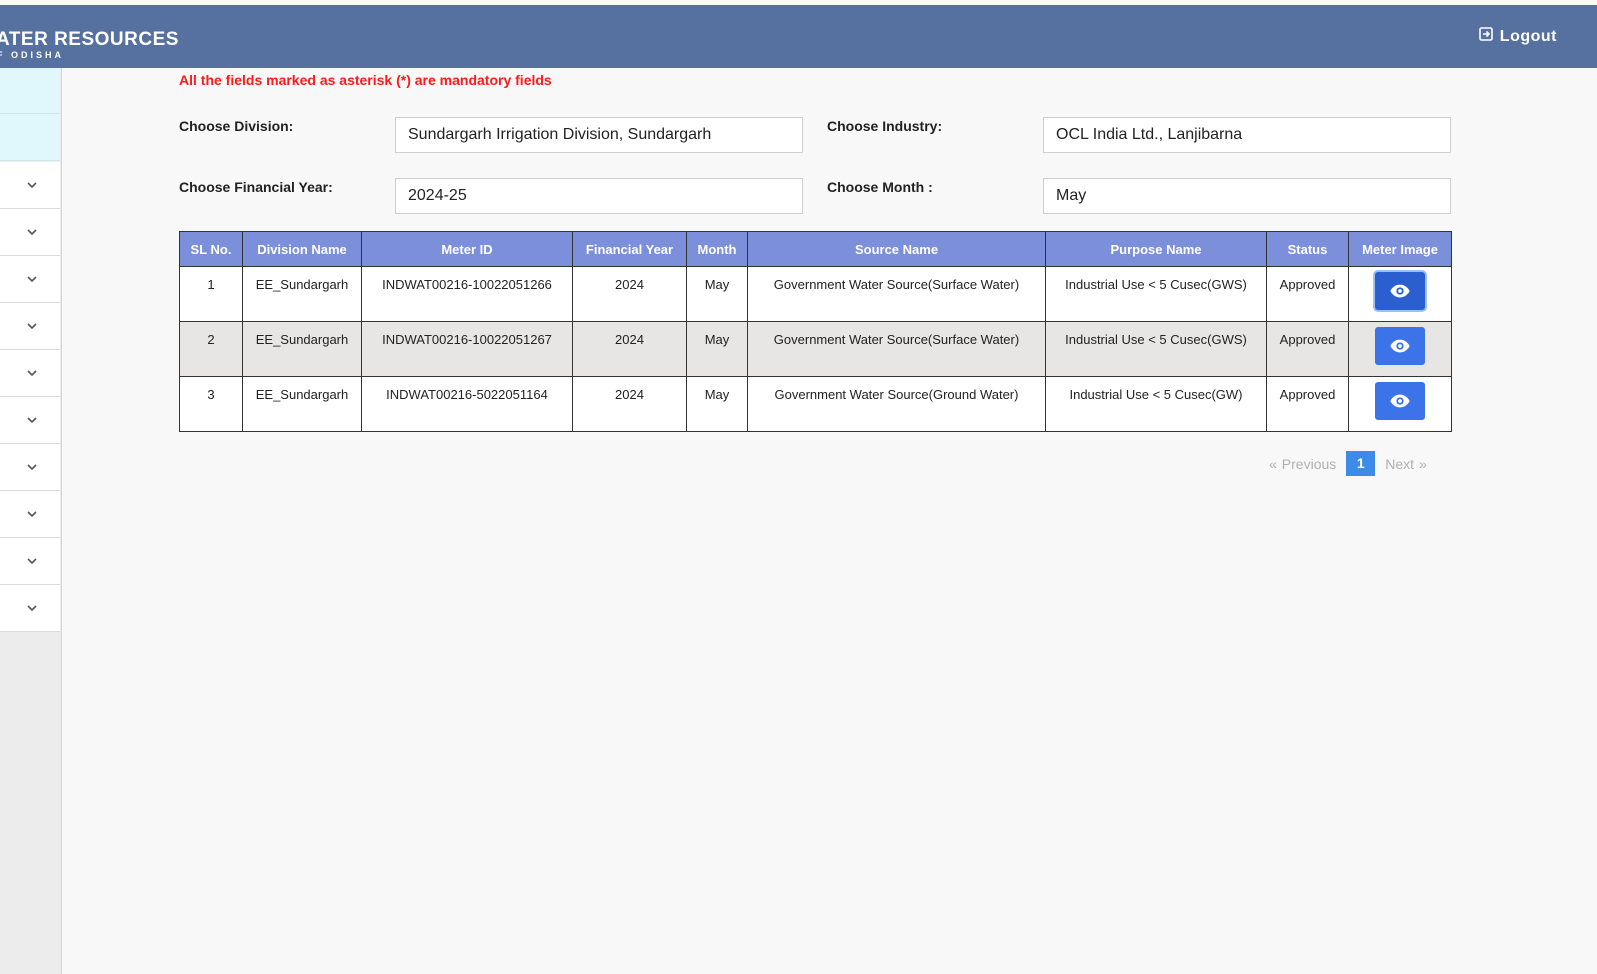 The width and height of the screenshot is (1597, 974). What do you see at coordinates (211, 404) in the screenshot?
I see `cell-sl-no: 3` at bounding box center [211, 404].